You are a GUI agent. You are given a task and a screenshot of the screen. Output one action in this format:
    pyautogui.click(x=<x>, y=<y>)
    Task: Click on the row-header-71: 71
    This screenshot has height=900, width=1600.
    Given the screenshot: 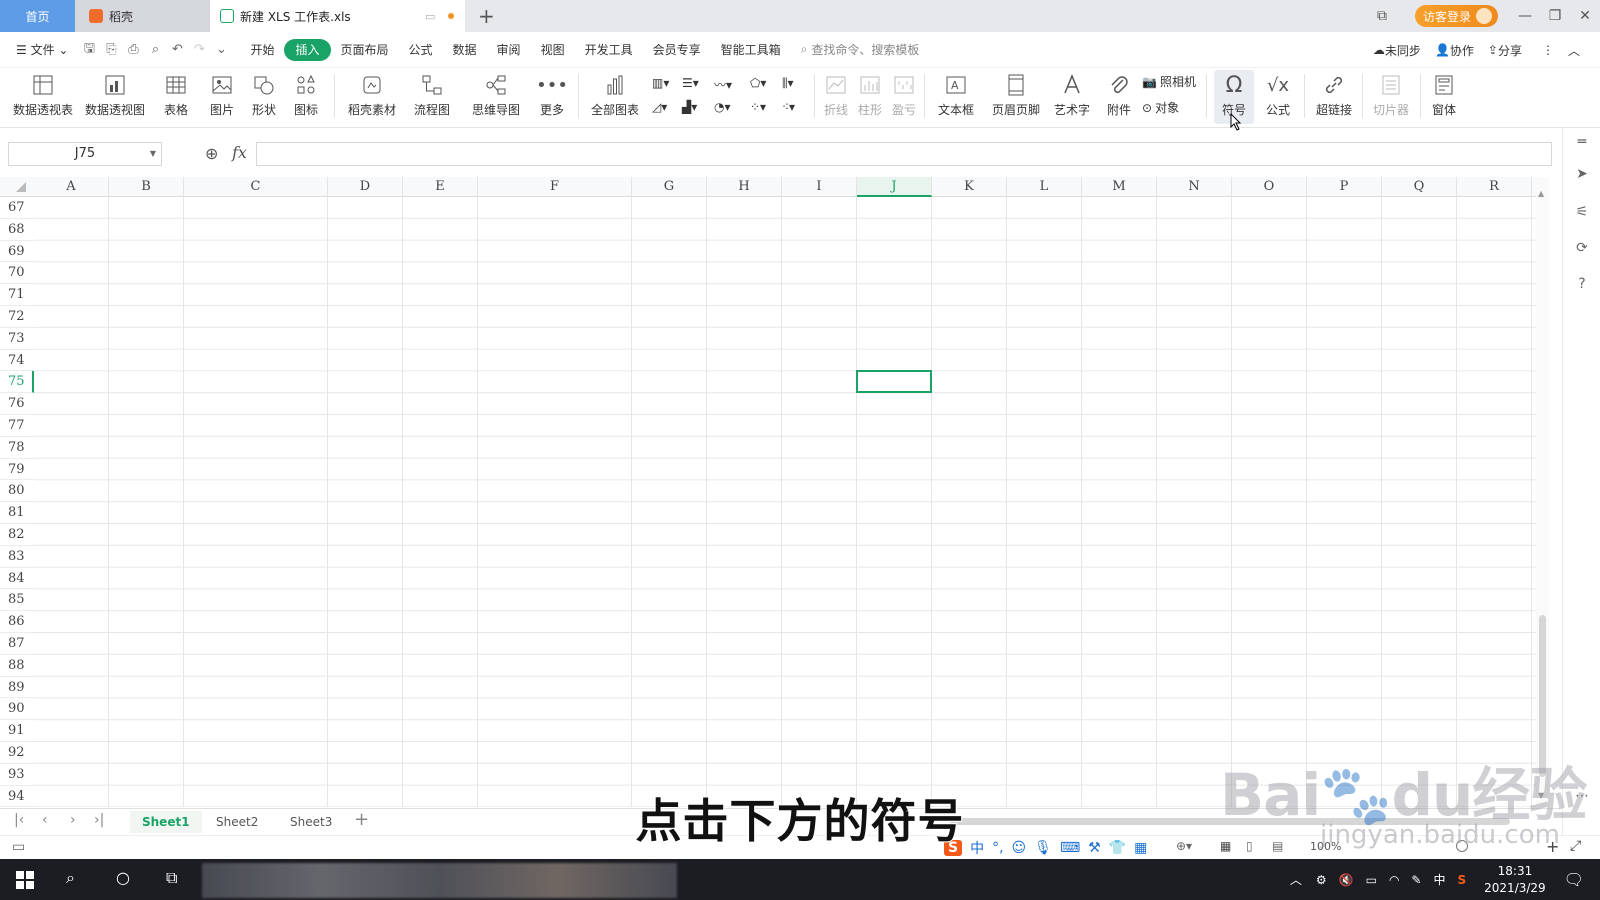 What is the action you would take?
    pyautogui.click(x=17, y=295)
    